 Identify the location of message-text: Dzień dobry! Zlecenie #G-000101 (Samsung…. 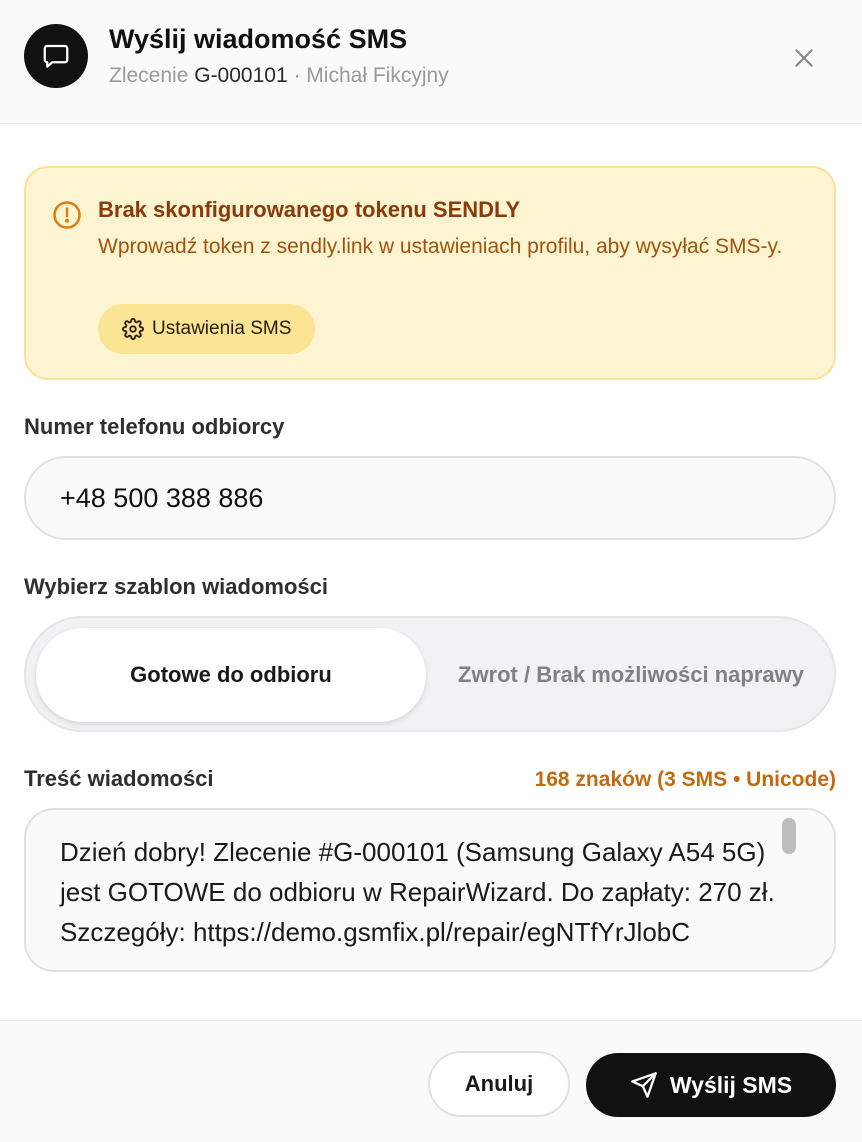
(430, 892).